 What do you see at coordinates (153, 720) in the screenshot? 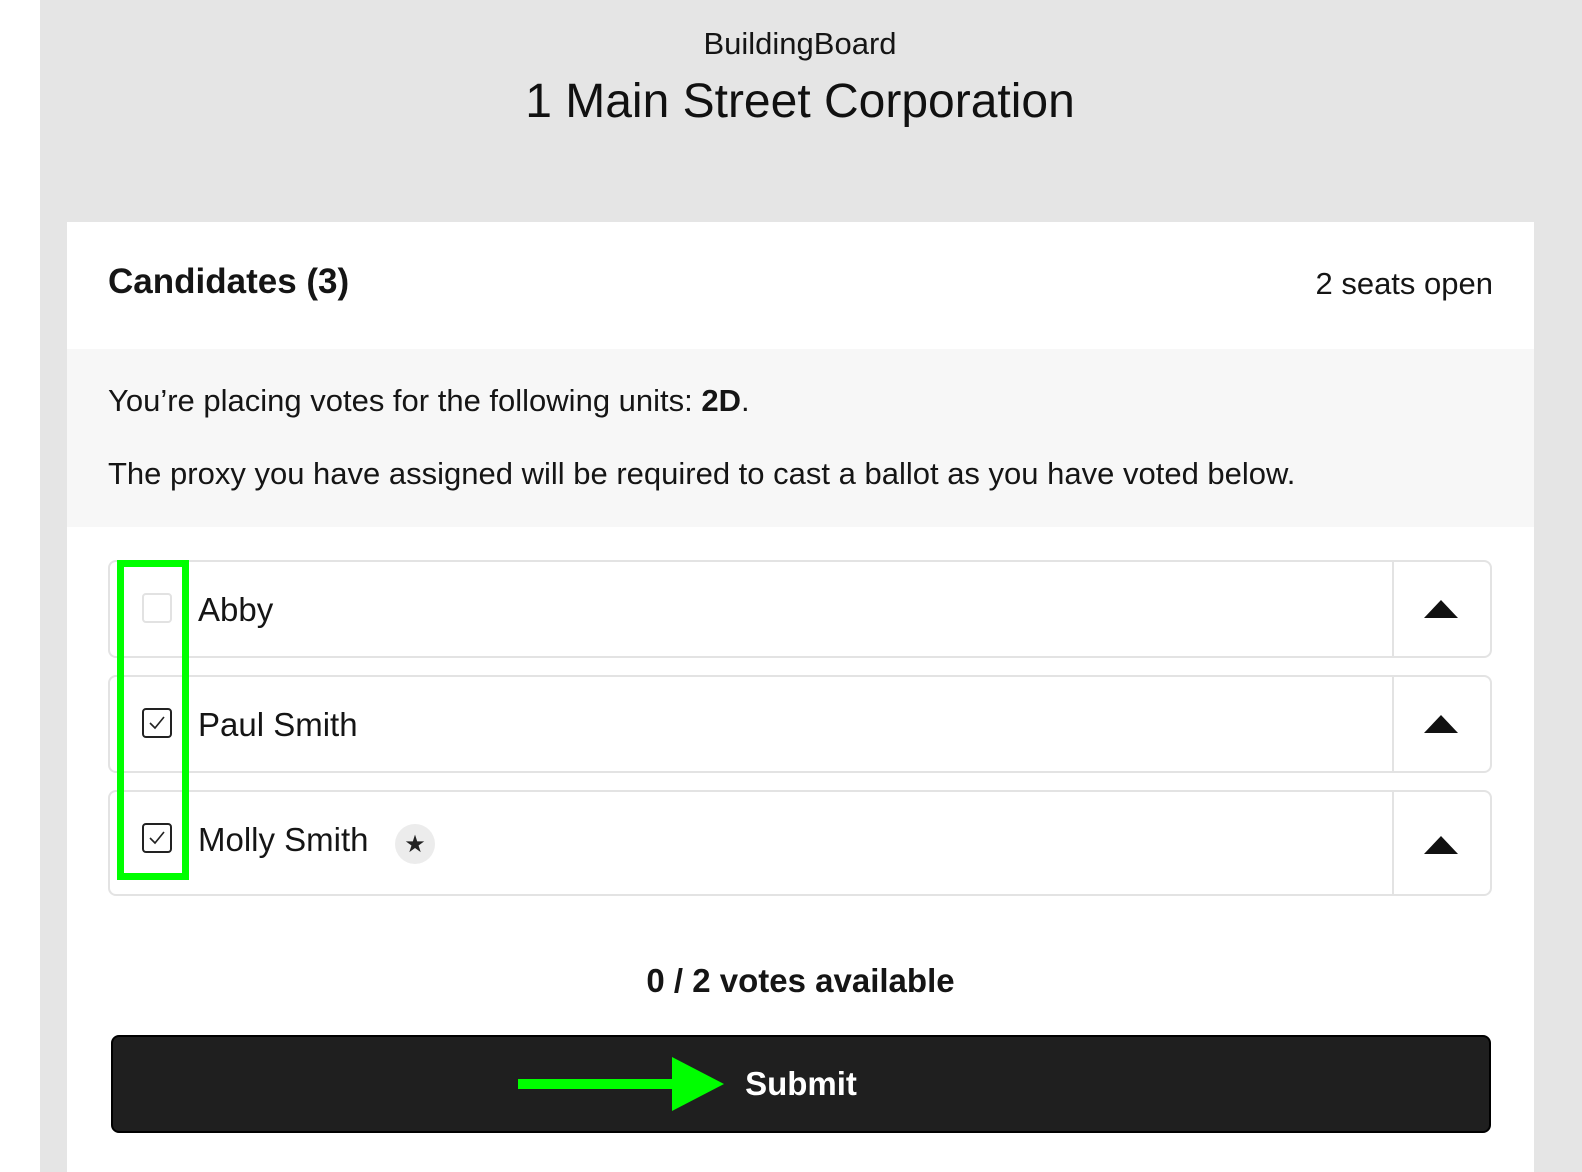
I see `checkbox-highlight-annotation` at bounding box center [153, 720].